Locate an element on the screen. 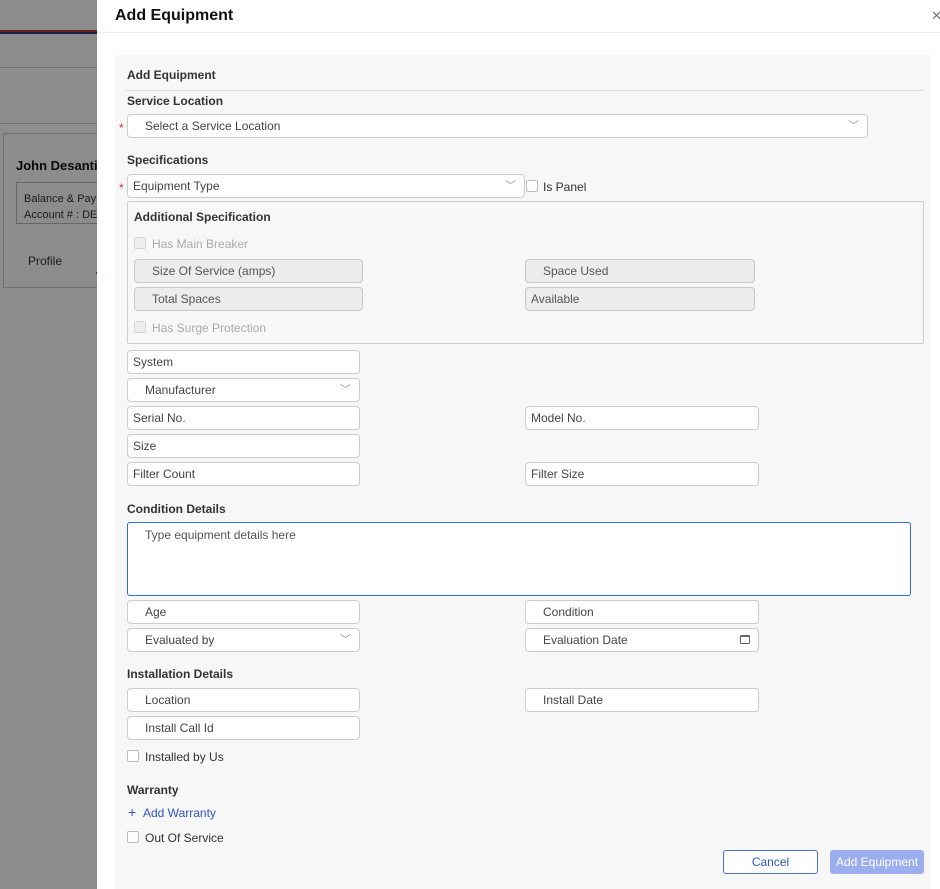 The width and height of the screenshot is (940, 889). size-of-service-input: Size Of Service (amps) is located at coordinates (248, 271).